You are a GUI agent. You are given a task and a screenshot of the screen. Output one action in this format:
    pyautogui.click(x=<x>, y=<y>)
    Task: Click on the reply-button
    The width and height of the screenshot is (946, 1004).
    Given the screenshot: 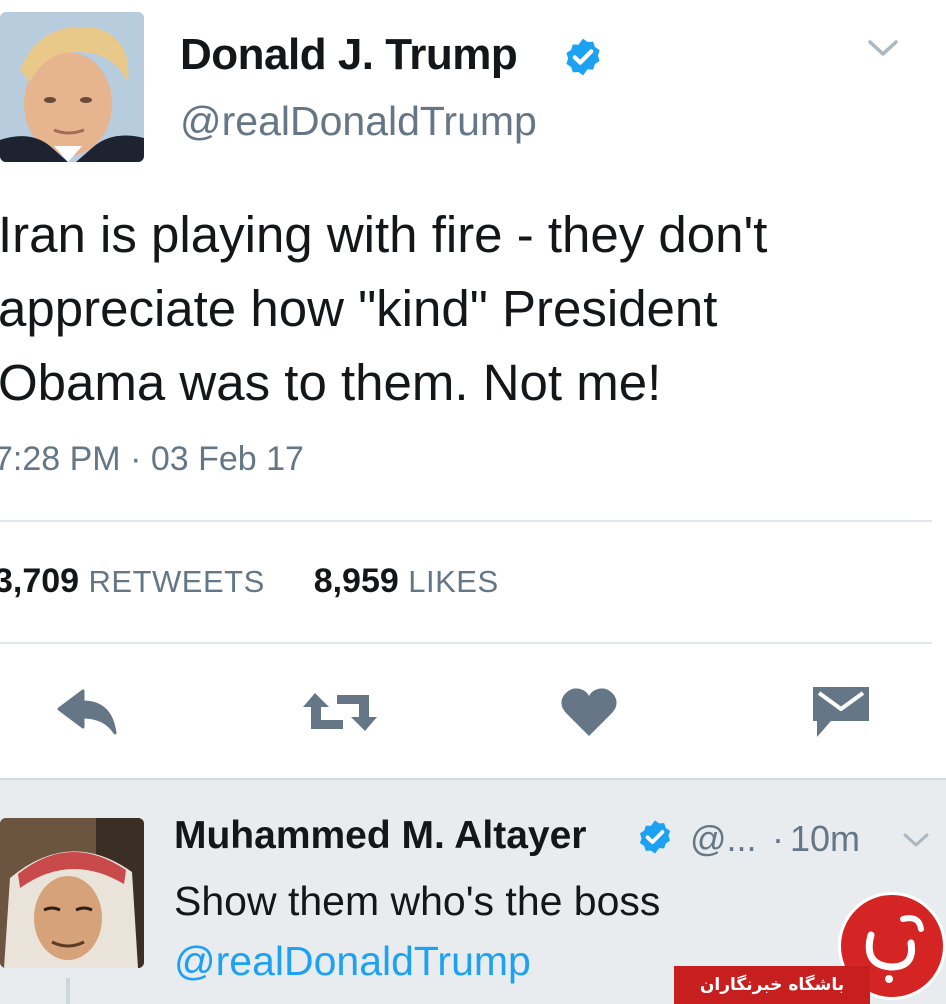 What is the action you would take?
    pyautogui.click(x=87, y=712)
    